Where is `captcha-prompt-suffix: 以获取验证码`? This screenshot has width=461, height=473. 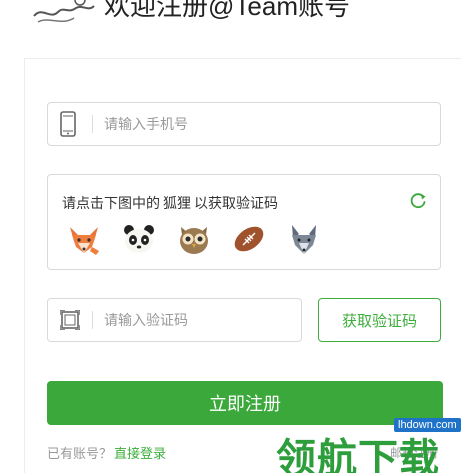
captcha-prompt-suffix: 以获取验证码 is located at coordinates (236, 203).